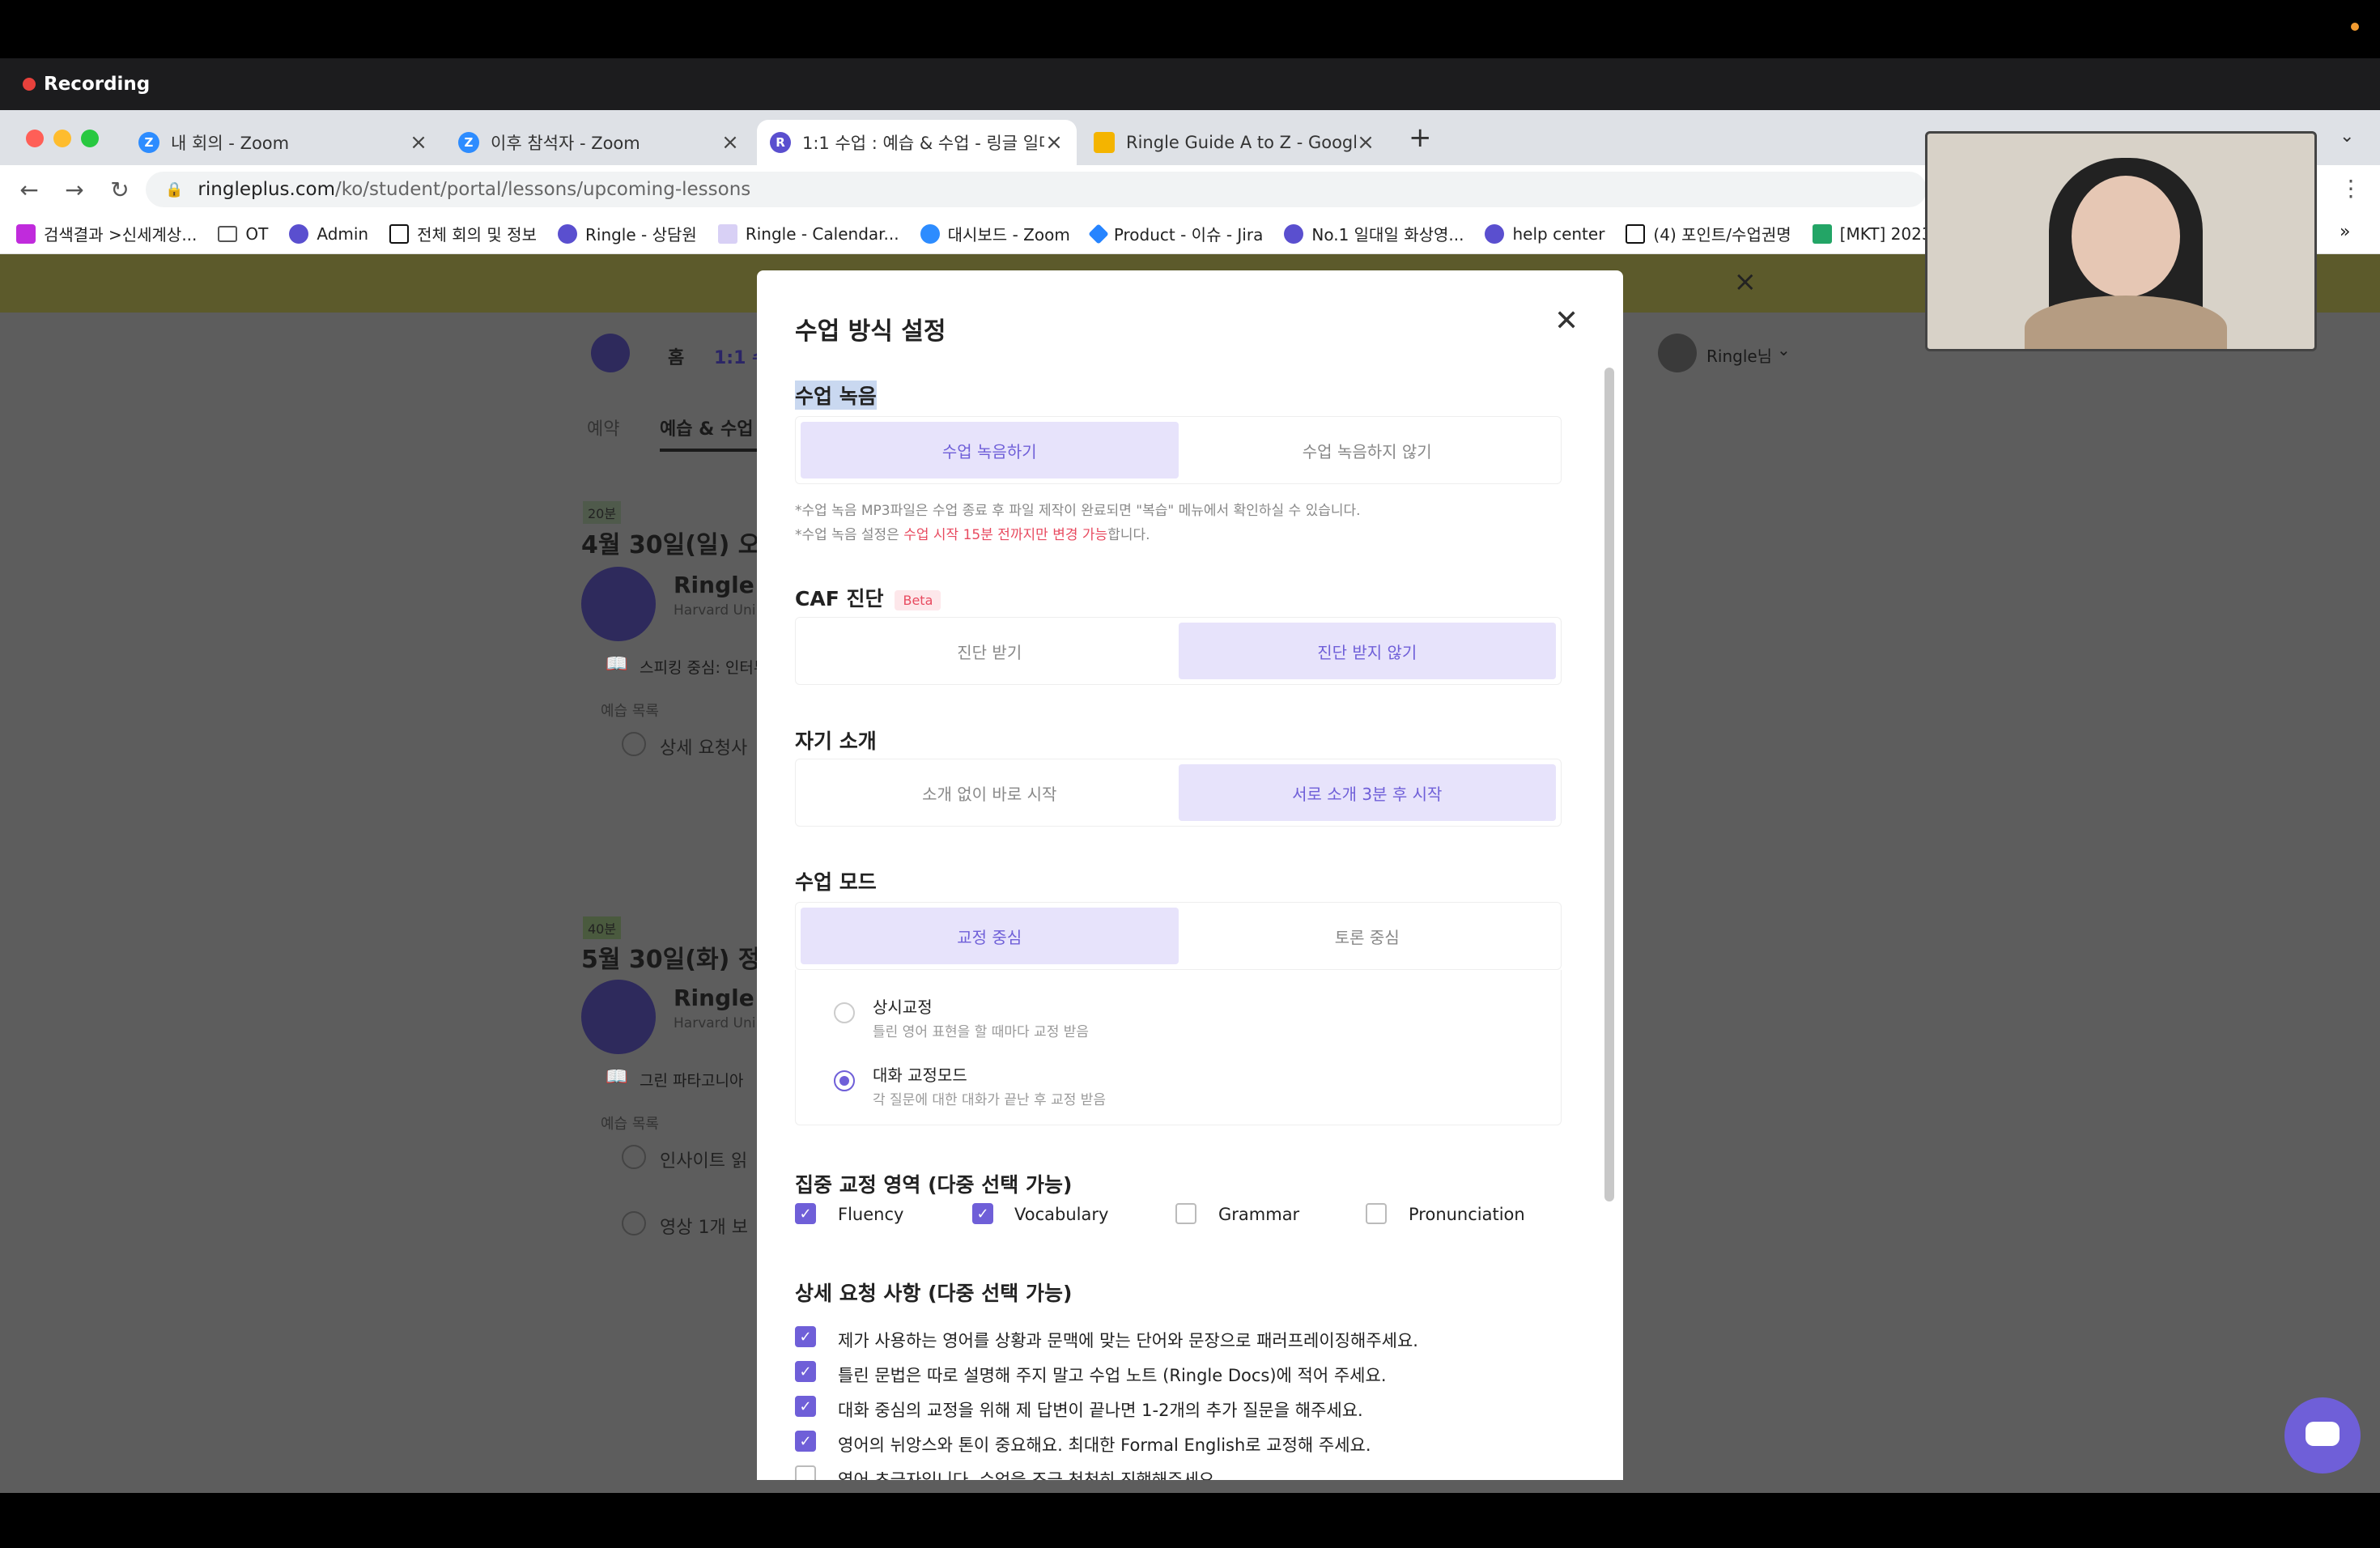 This screenshot has height=1548, width=2380. What do you see at coordinates (806, 1407) in the screenshot?
I see `checkbox-request-3: ✓` at bounding box center [806, 1407].